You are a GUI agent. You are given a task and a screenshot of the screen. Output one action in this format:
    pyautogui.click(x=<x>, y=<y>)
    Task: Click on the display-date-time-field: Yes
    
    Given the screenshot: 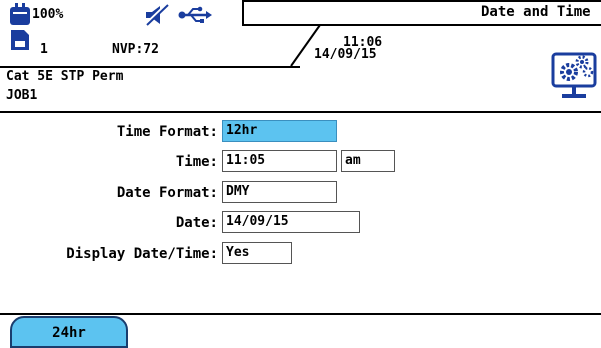 What is the action you would take?
    pyautogui.click(x=257, y=253)
    